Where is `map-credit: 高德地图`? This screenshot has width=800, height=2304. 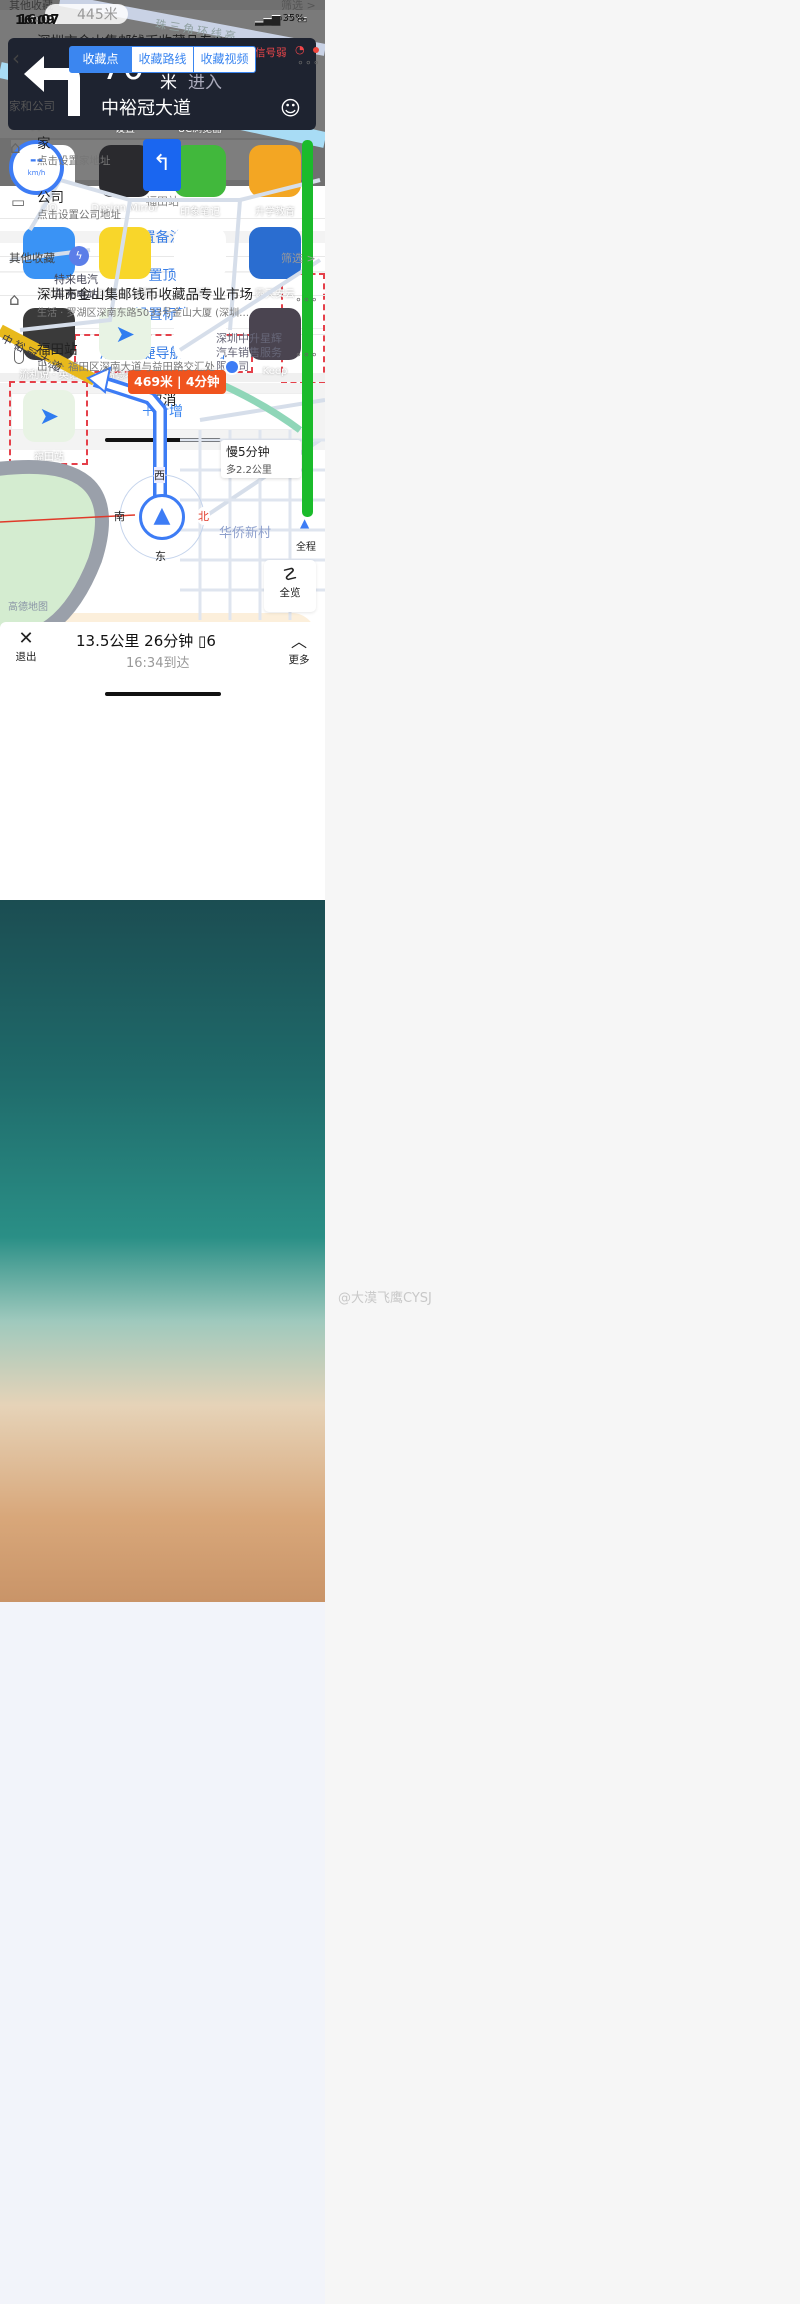 map-credit: 高德地图 is located at coordinates (28, 607).